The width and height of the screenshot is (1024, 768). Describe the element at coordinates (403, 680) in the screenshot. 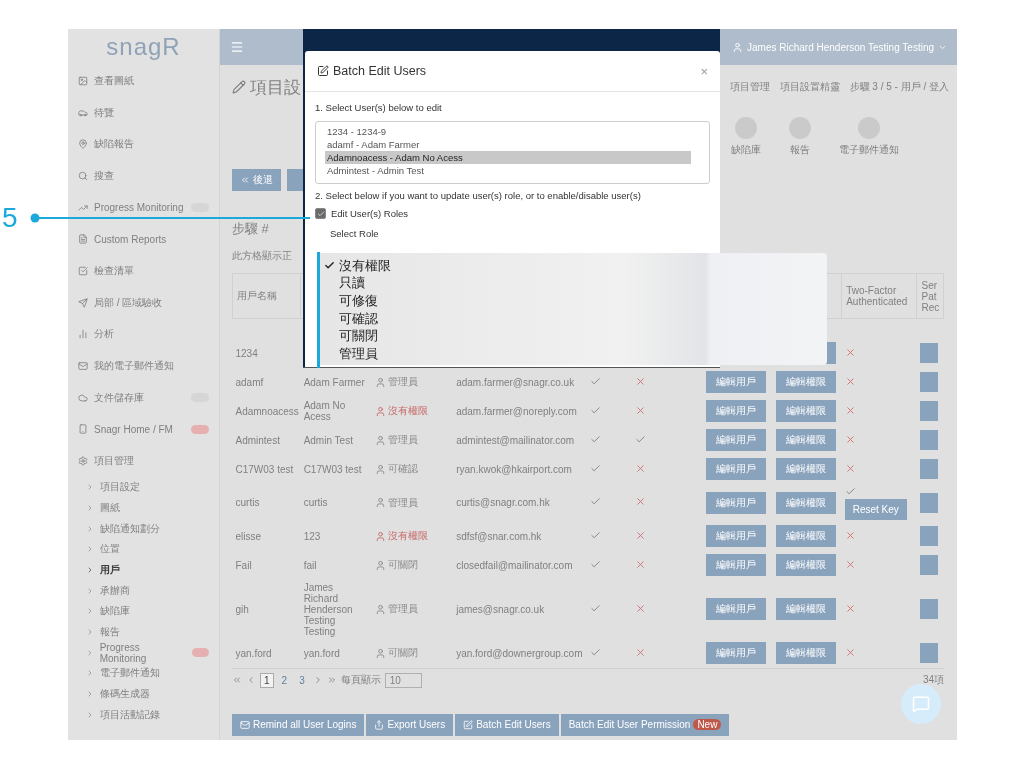

I see `per-page-select: 10` at that location.